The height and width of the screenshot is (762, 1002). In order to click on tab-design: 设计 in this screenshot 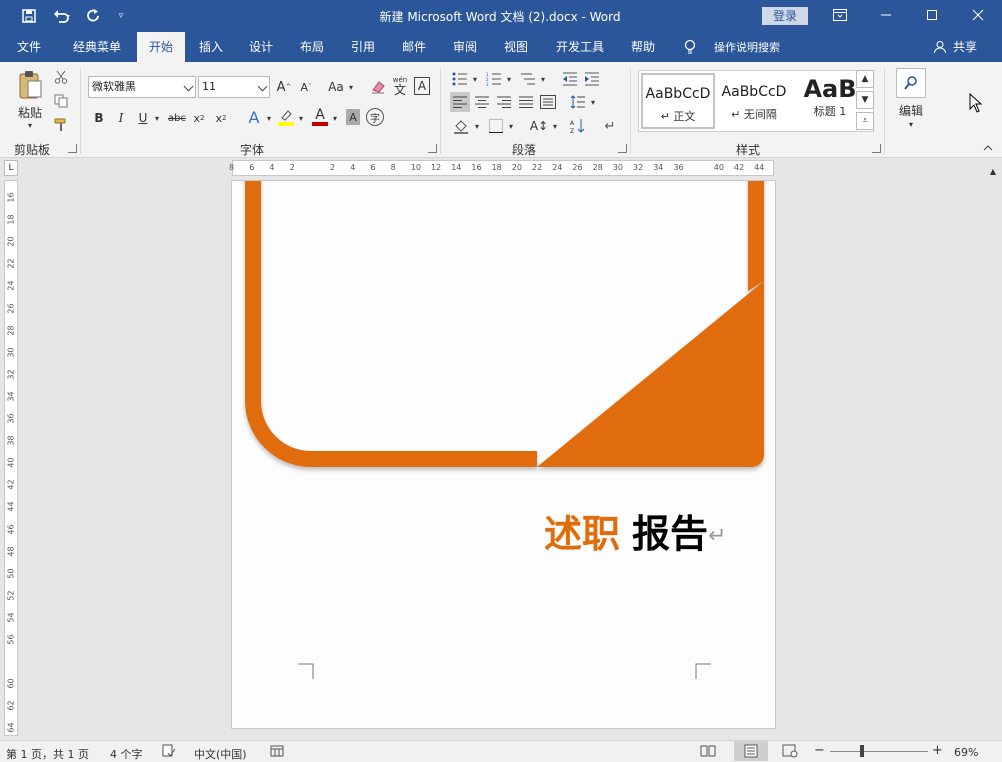, I will do `click(261, 47)`.